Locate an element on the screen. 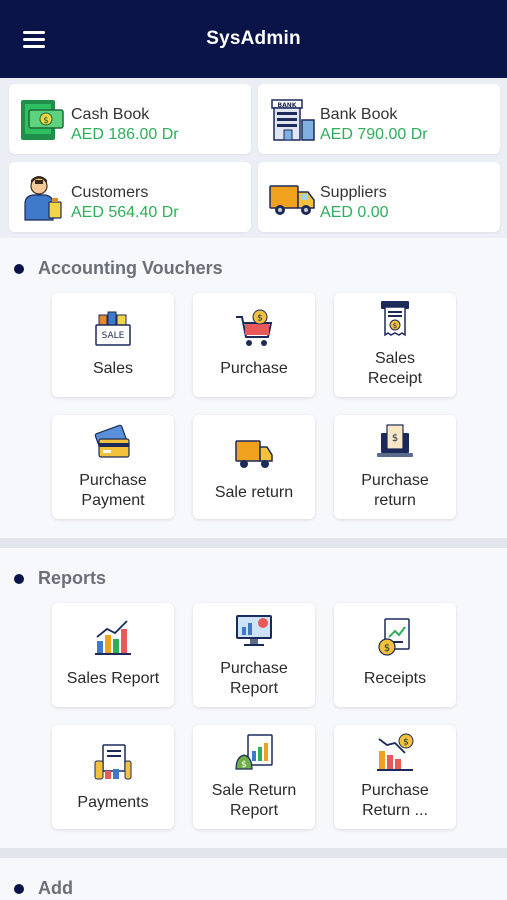 The height and width of the screenshot is (900, 507). tile-label-line2: Payment is located at coordinates (113, 500).